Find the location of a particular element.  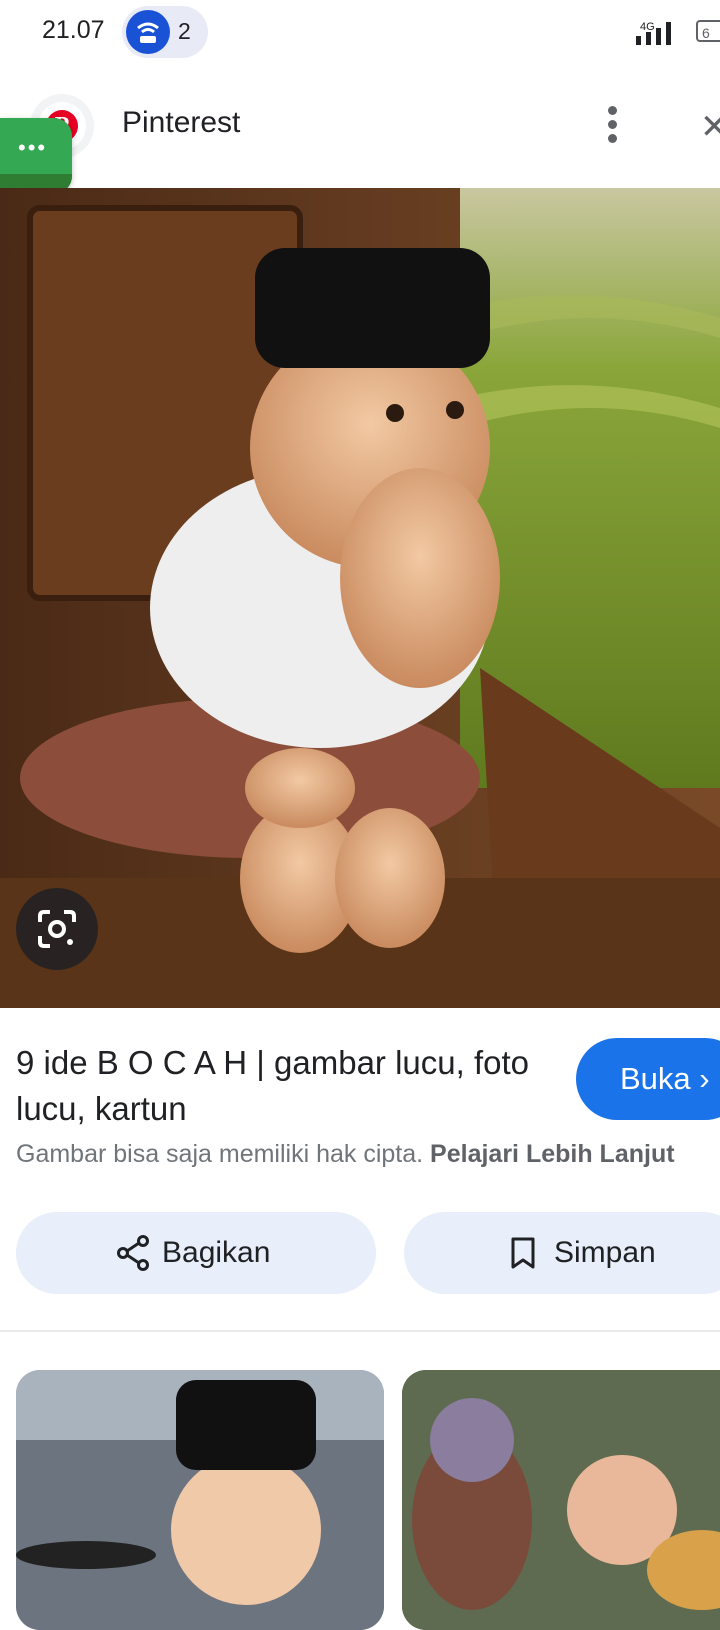

save-button: Simpan is located at coordinates (562, 1253).